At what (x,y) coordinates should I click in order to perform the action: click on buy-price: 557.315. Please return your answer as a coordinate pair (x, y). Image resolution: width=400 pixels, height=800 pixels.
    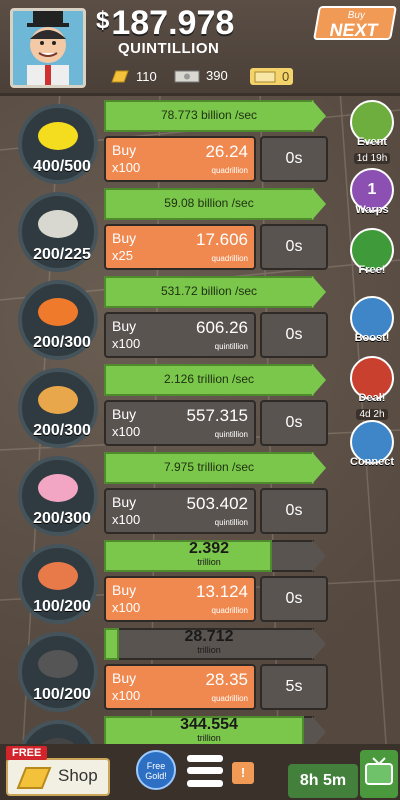
    Looking at the image, I should click on (217, 415).